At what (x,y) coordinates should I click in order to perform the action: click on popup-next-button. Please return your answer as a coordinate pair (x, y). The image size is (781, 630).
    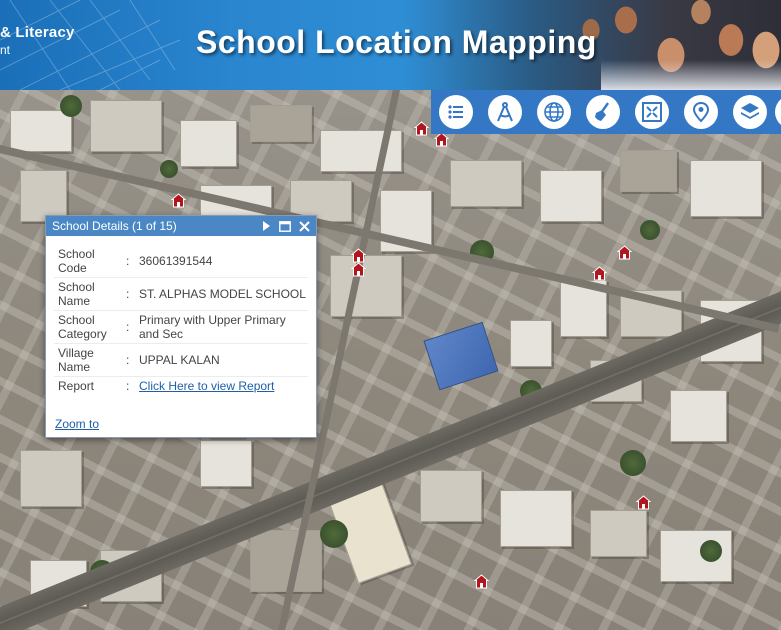
    Looking at the image, I should click on (266, 226).